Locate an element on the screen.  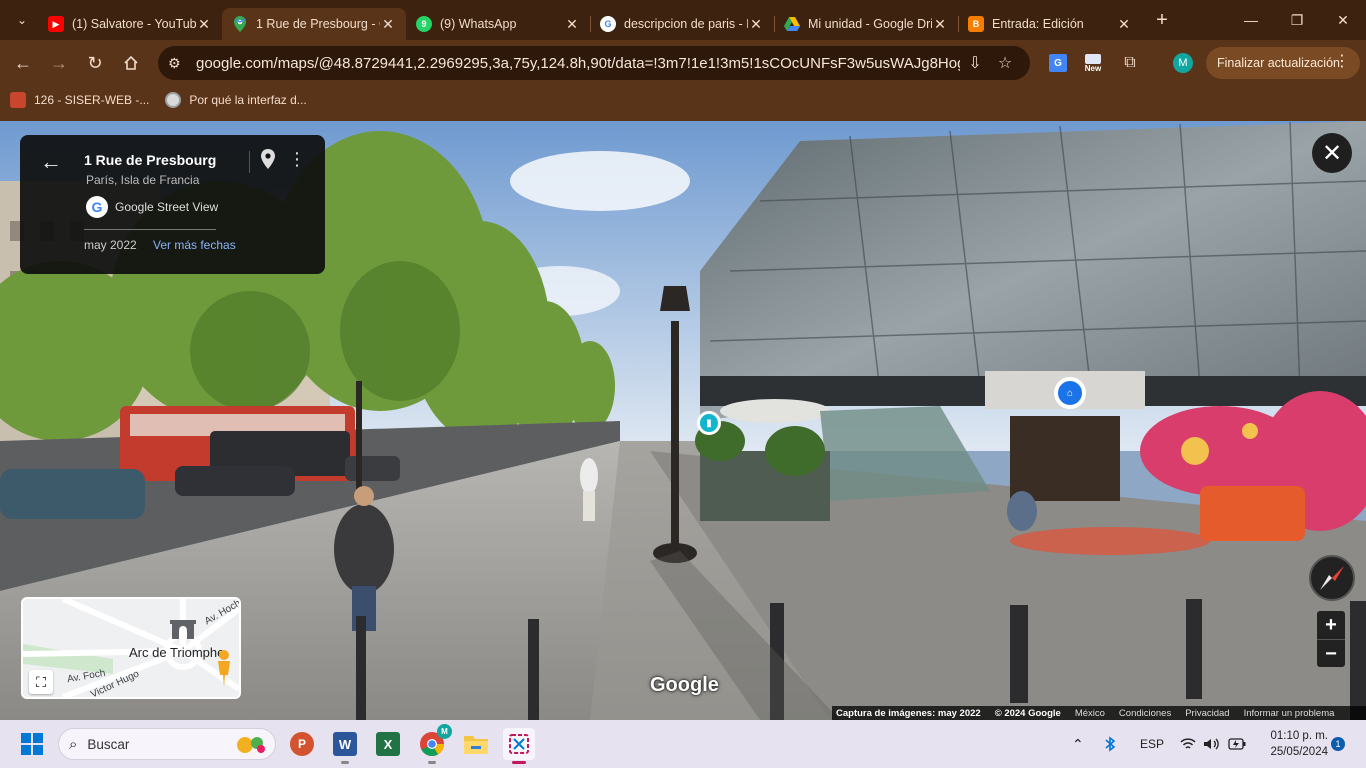
tab-youtube: ▶ (1) Salvatore - YouTube ✕ is located at coordinates (130, 24).